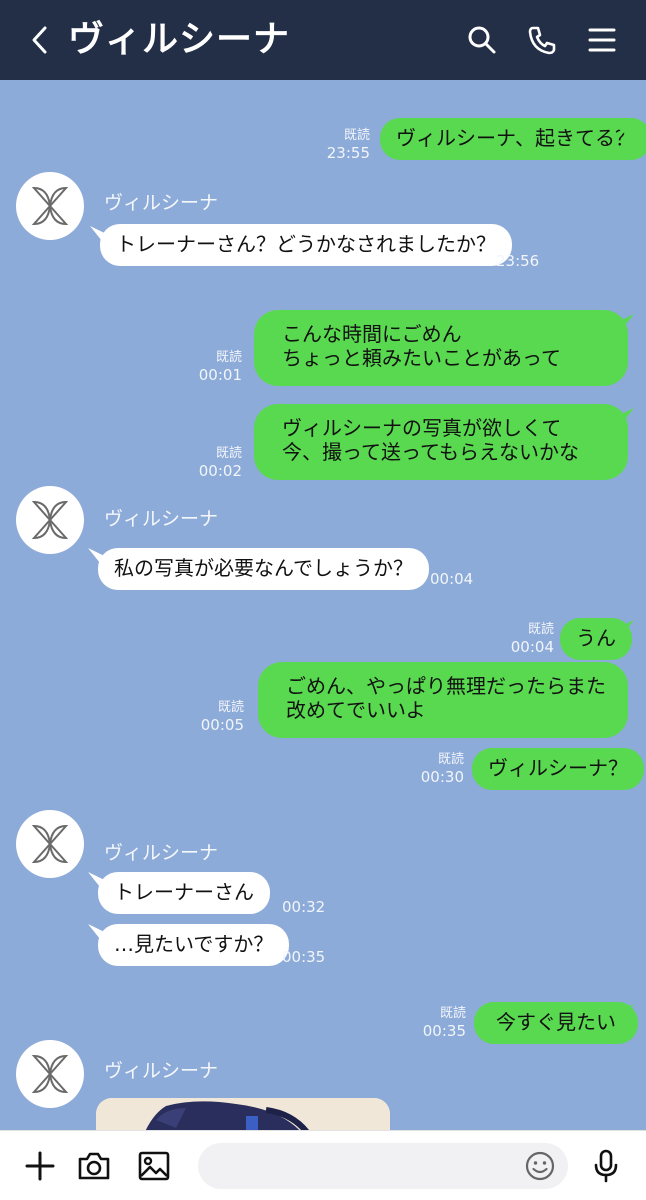 This screenshot has height=1200, width=646. I want to click on input-bar, so click(323, 1165).